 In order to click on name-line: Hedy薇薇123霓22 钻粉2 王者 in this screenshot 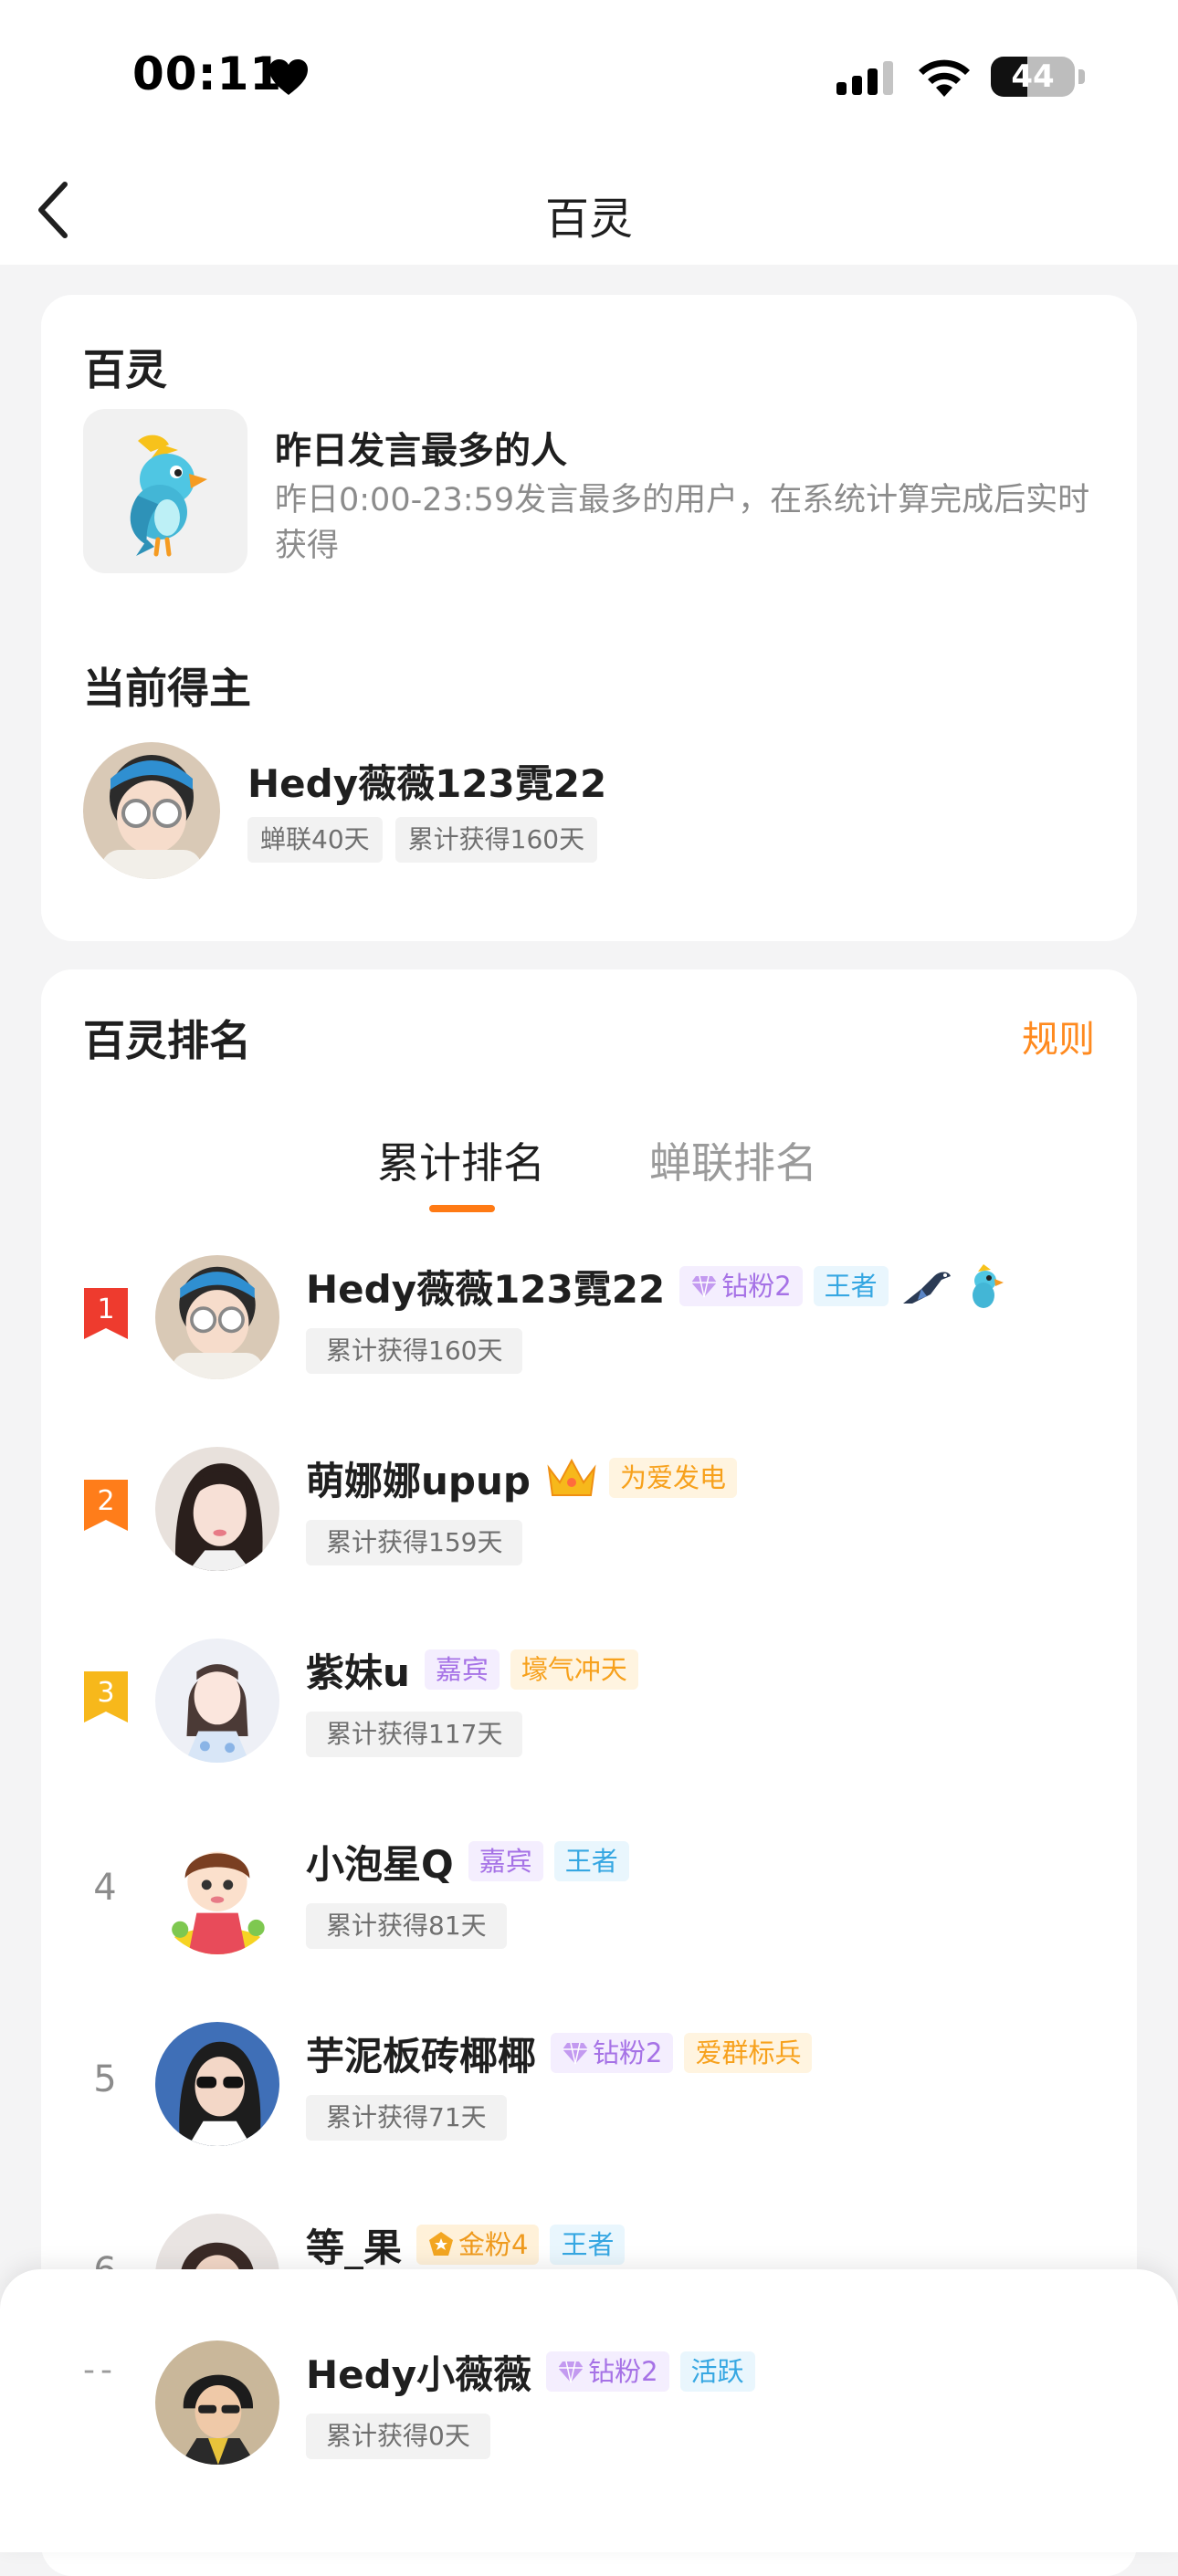, I will do `click(655, 1287)`.